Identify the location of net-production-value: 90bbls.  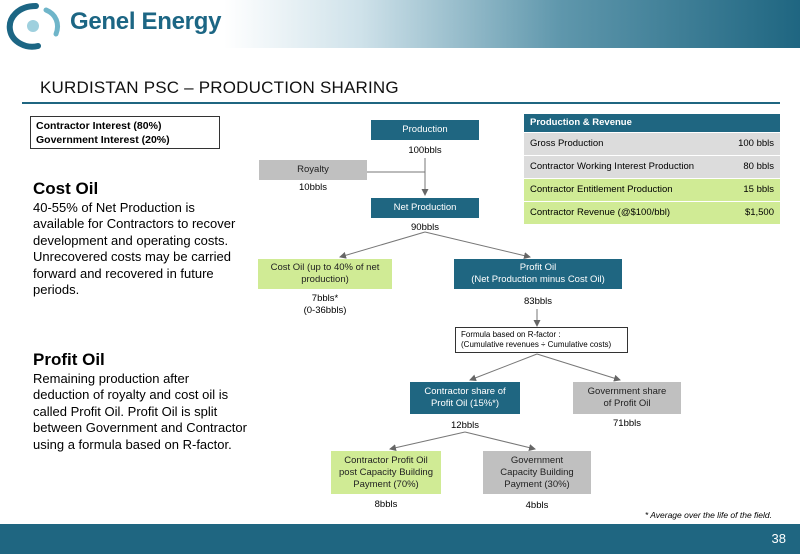
(425, 227).